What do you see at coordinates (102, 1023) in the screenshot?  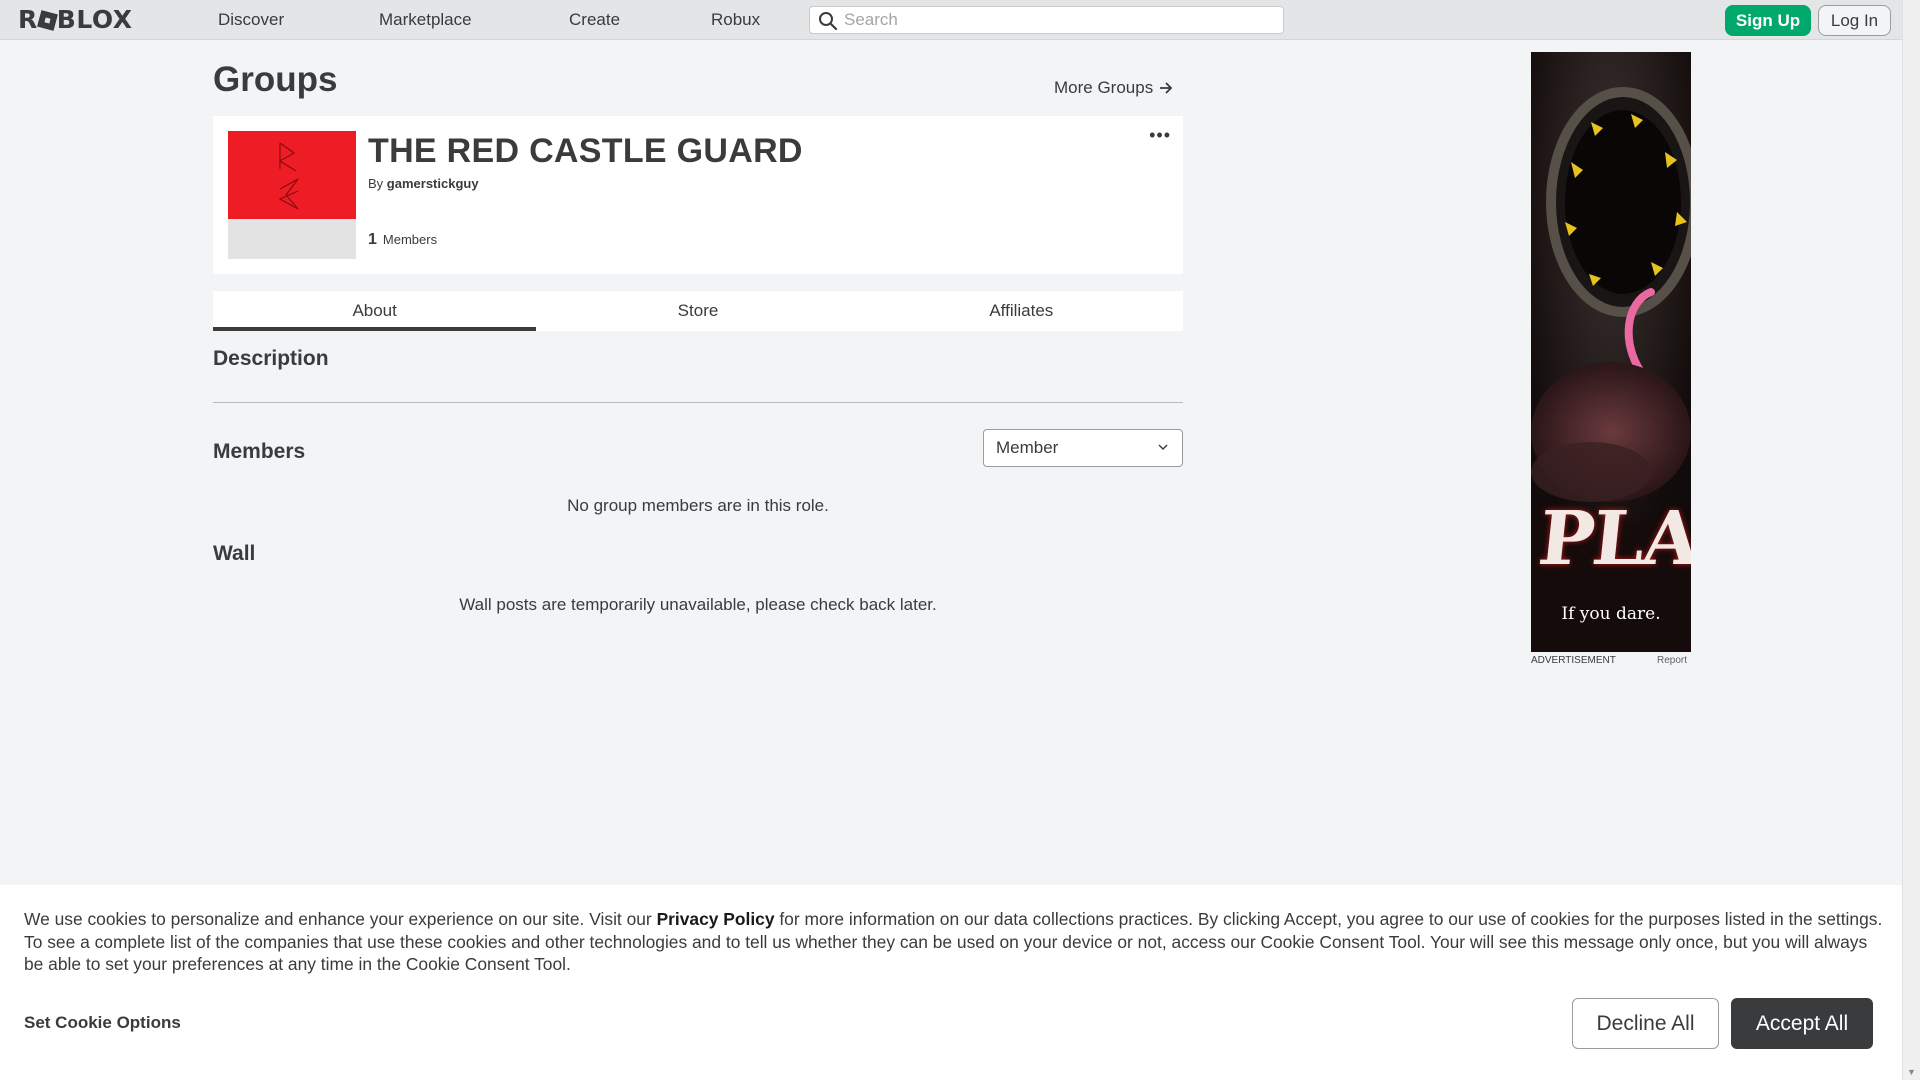 I see `set-cookie-options-link: Set Cookie Options` at bounding box center [102, 1023].